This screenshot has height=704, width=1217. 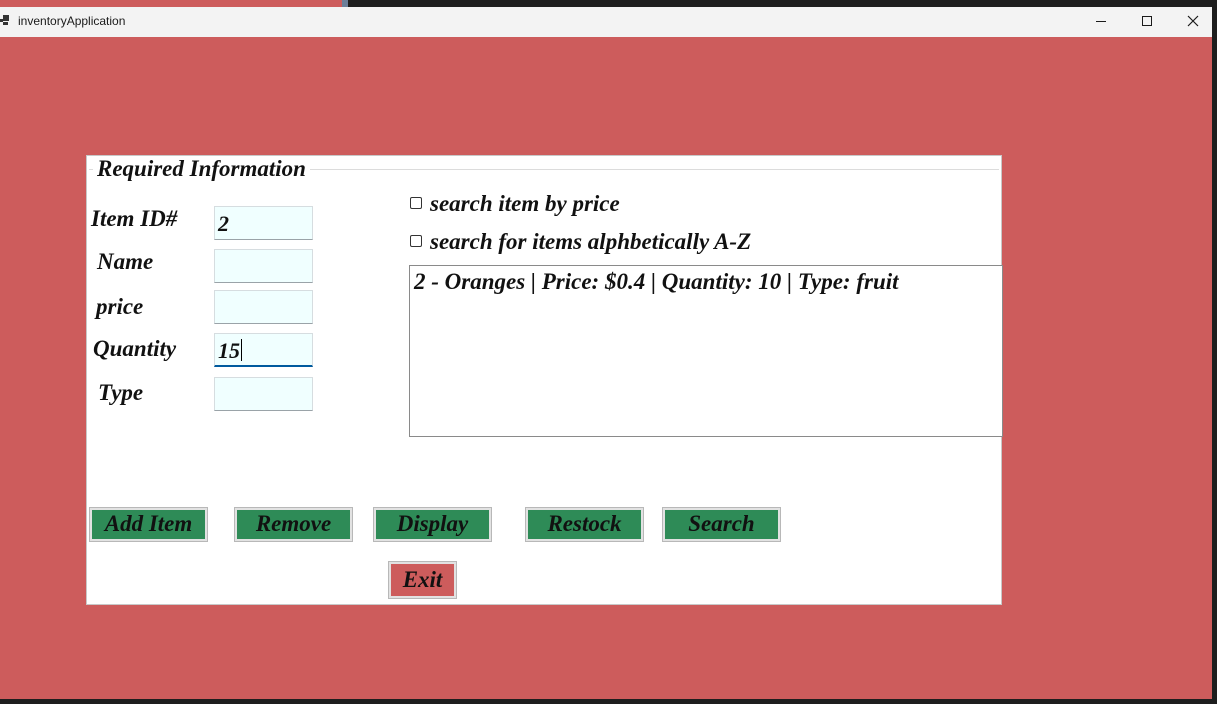 What do you see at coordinates (263, 266) in the screenshot?
I see `name-input` at bounding box center [263, 266].